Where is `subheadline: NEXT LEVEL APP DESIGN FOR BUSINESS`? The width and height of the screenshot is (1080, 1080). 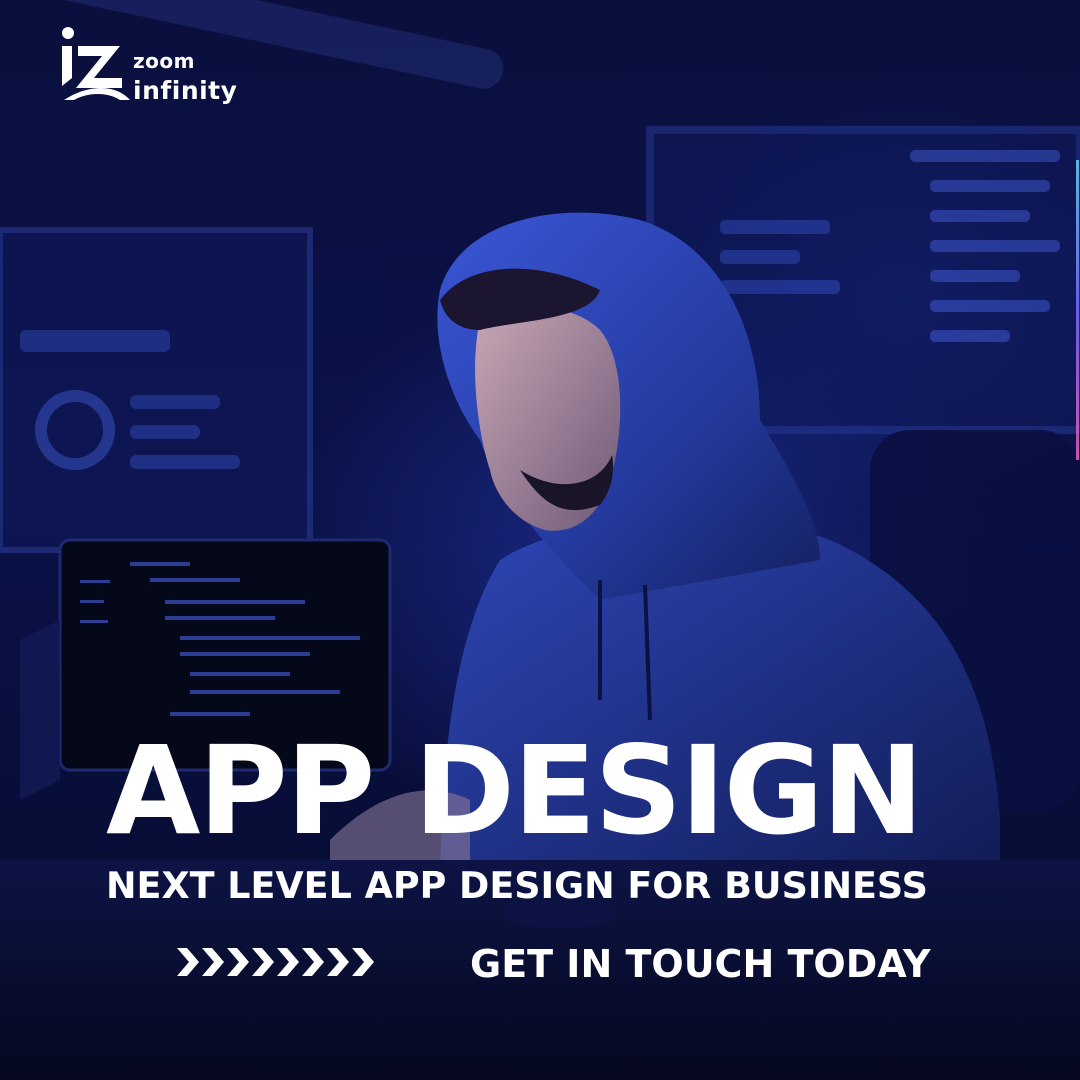
subheadline: NEXT LEVEL APP DESIGN FOR BUSINESS is located at coordinates (517, 885).